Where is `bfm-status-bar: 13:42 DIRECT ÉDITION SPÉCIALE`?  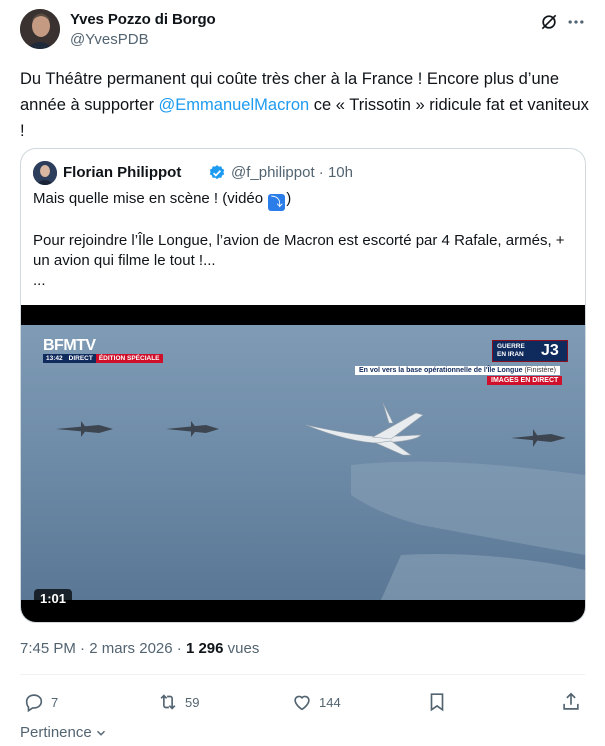
bfm-status-bar: 13:42 DIRECT ÉDITION SPÉCIALE is located at coordinates (103, 358).